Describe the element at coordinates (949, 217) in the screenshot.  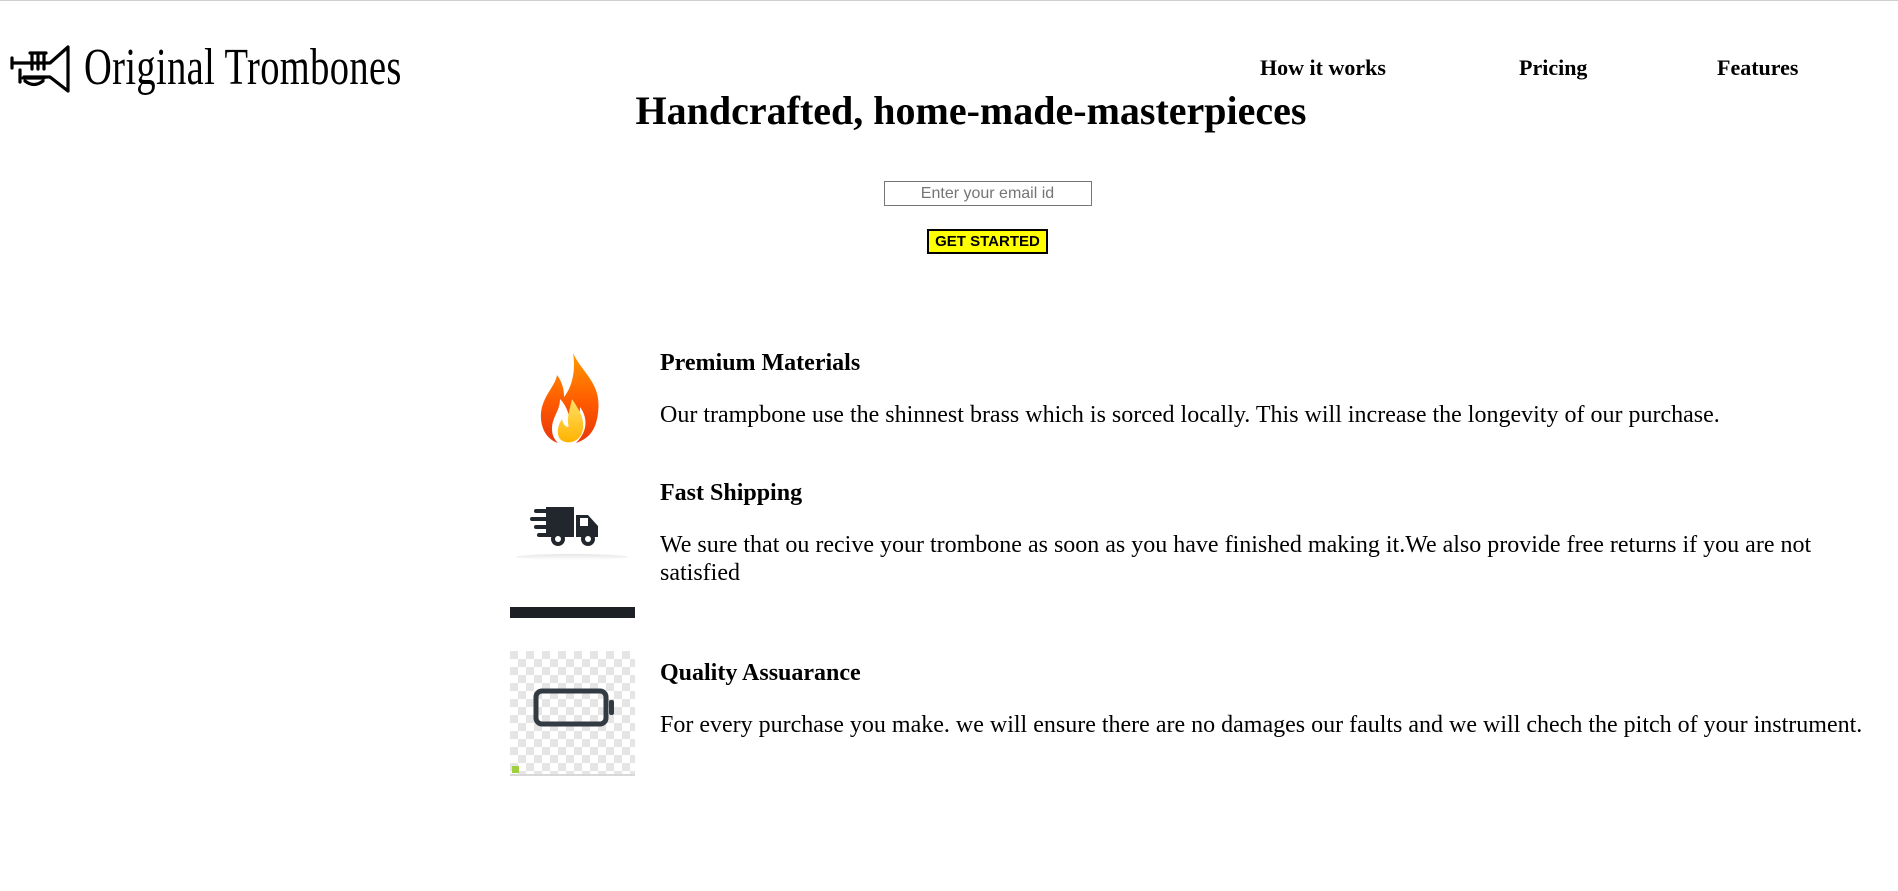
I see `signup-form: GET STARTED` at that location.